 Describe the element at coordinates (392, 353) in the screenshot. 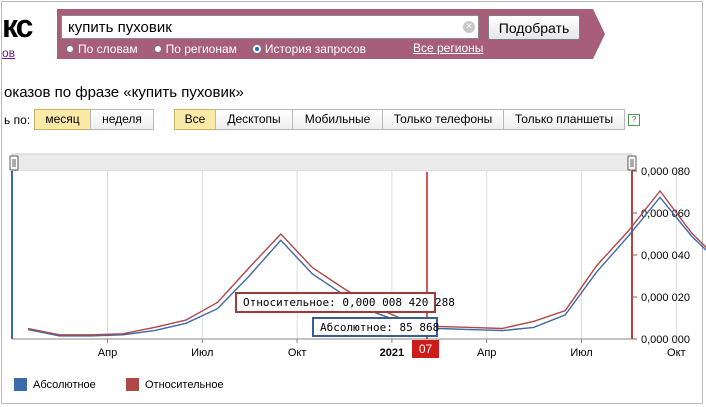

I see `x-tick-label: 2021` at that location.